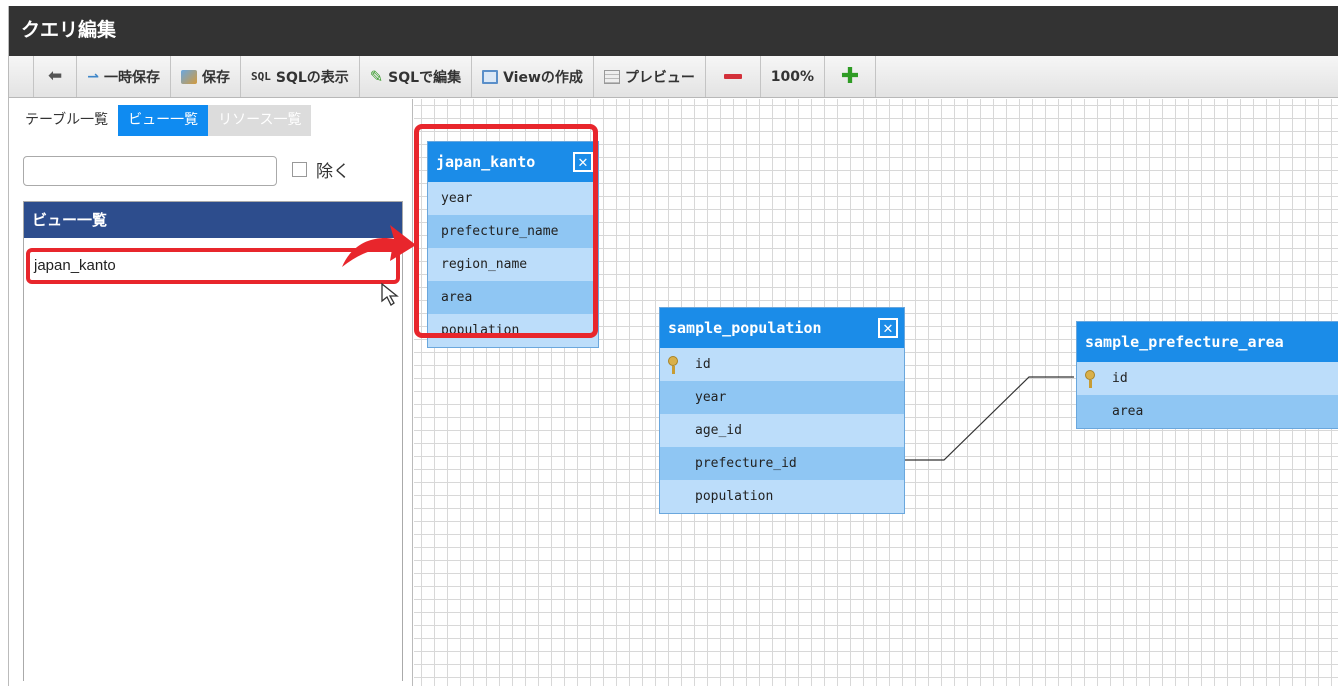 Image resolution: width=1338 pixels, height=686 pixels. I want to click on zoom-in-button: ✚, so click(851, 76).